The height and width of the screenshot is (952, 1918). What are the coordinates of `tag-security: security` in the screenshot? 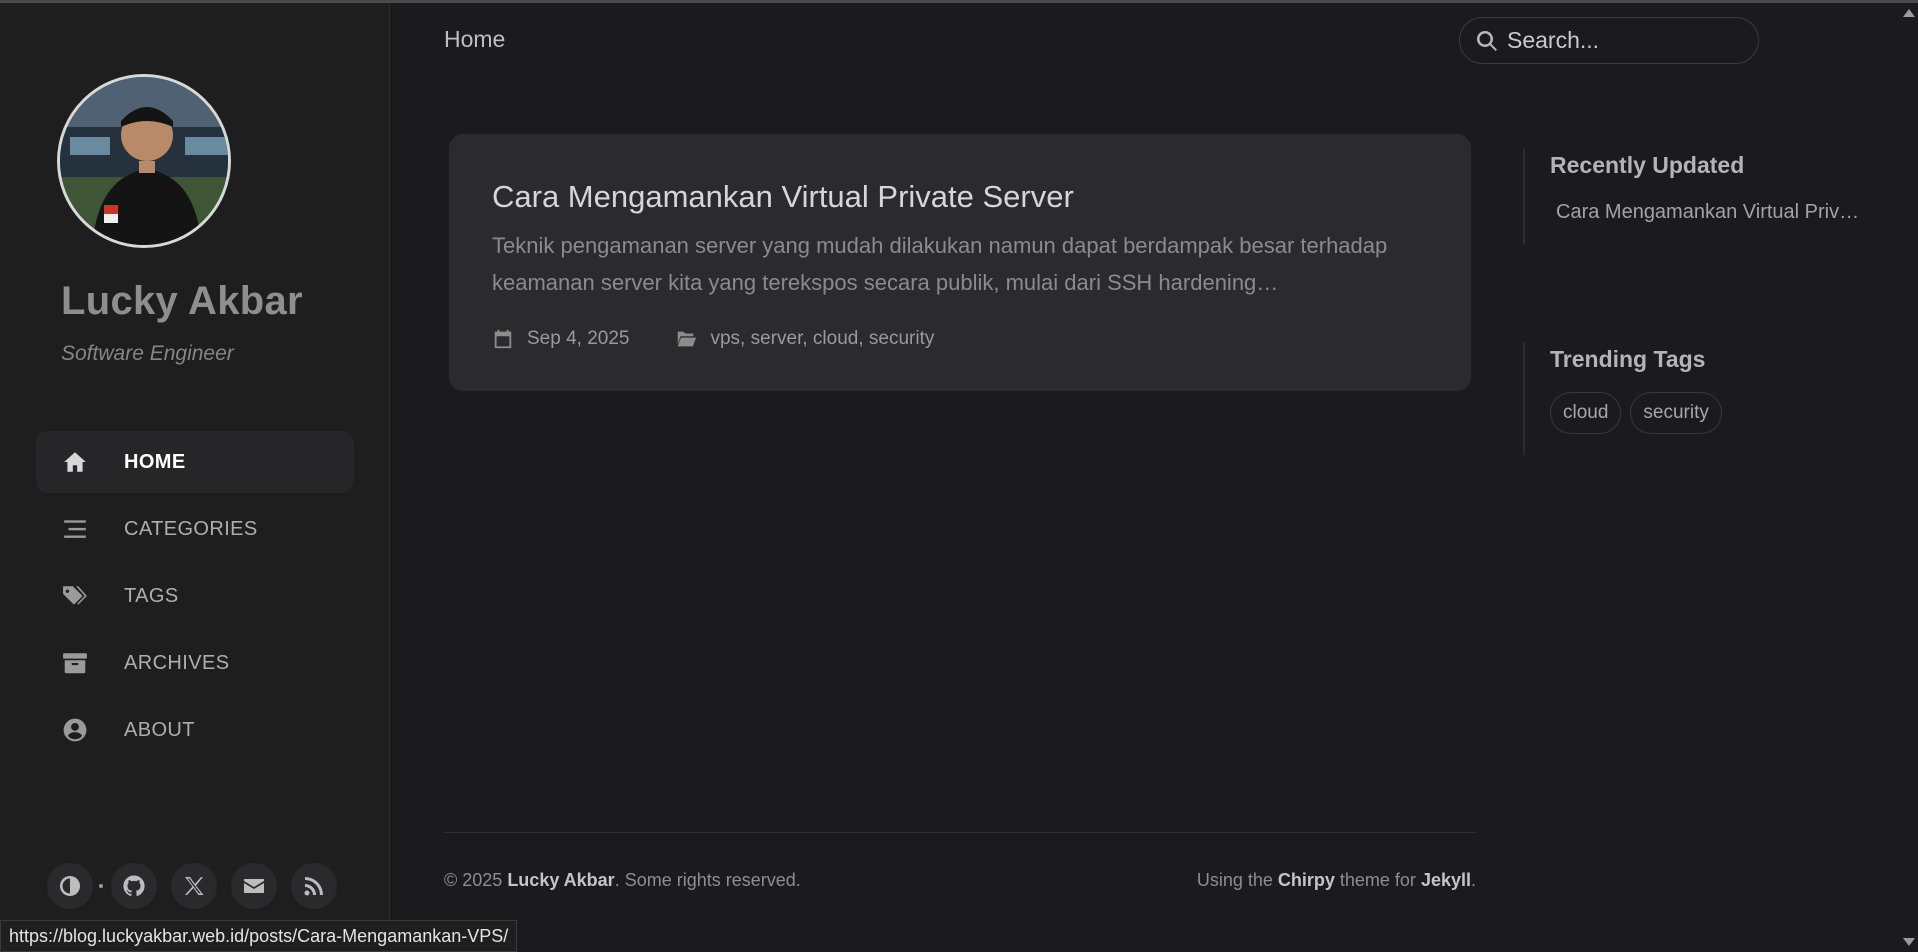 It's located at (1676, 413).